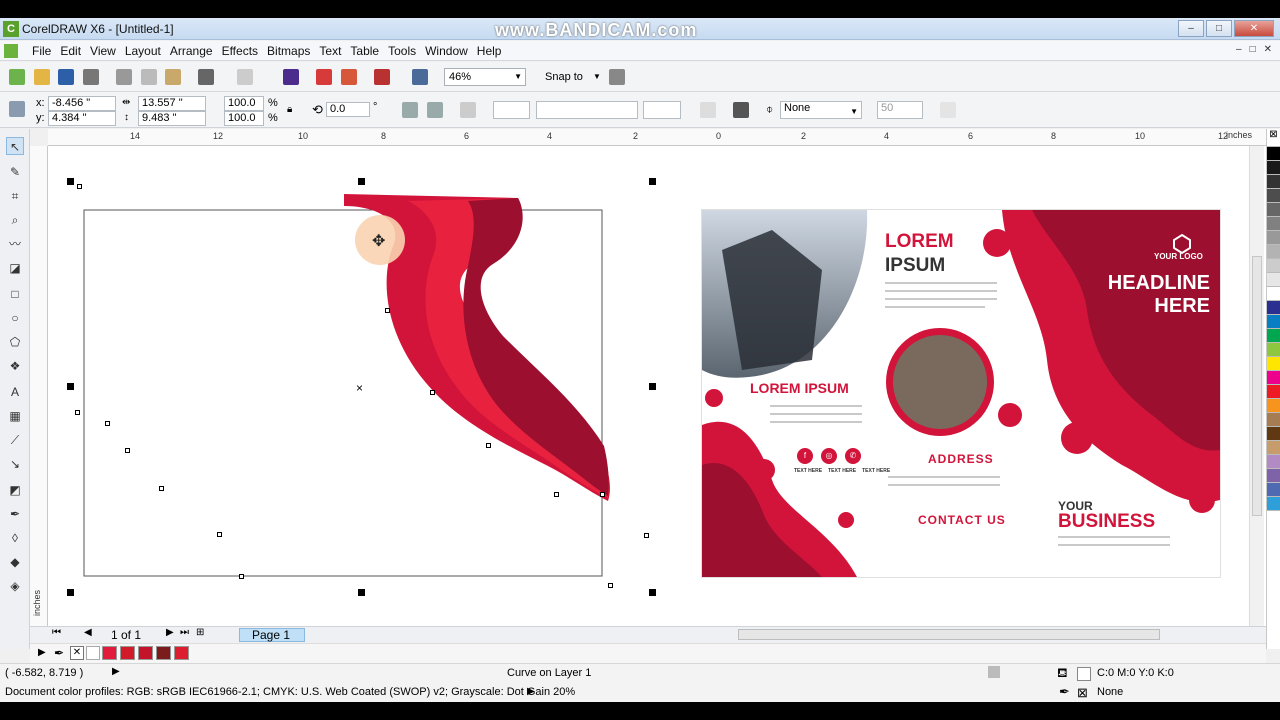 The height and width of the screenshot is (720, 1280). I want to click on doc-close-button: ✕, so click(1268, 49).